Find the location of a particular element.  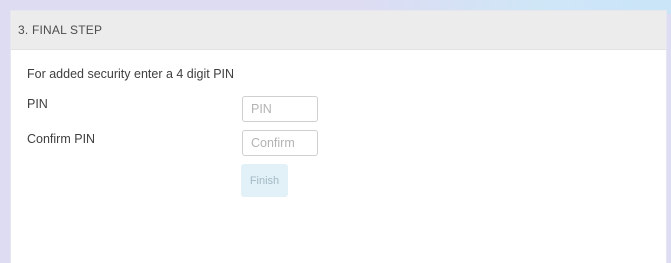

confirm-pin-label: Confirm PIN is located at coordinates (61, 139).